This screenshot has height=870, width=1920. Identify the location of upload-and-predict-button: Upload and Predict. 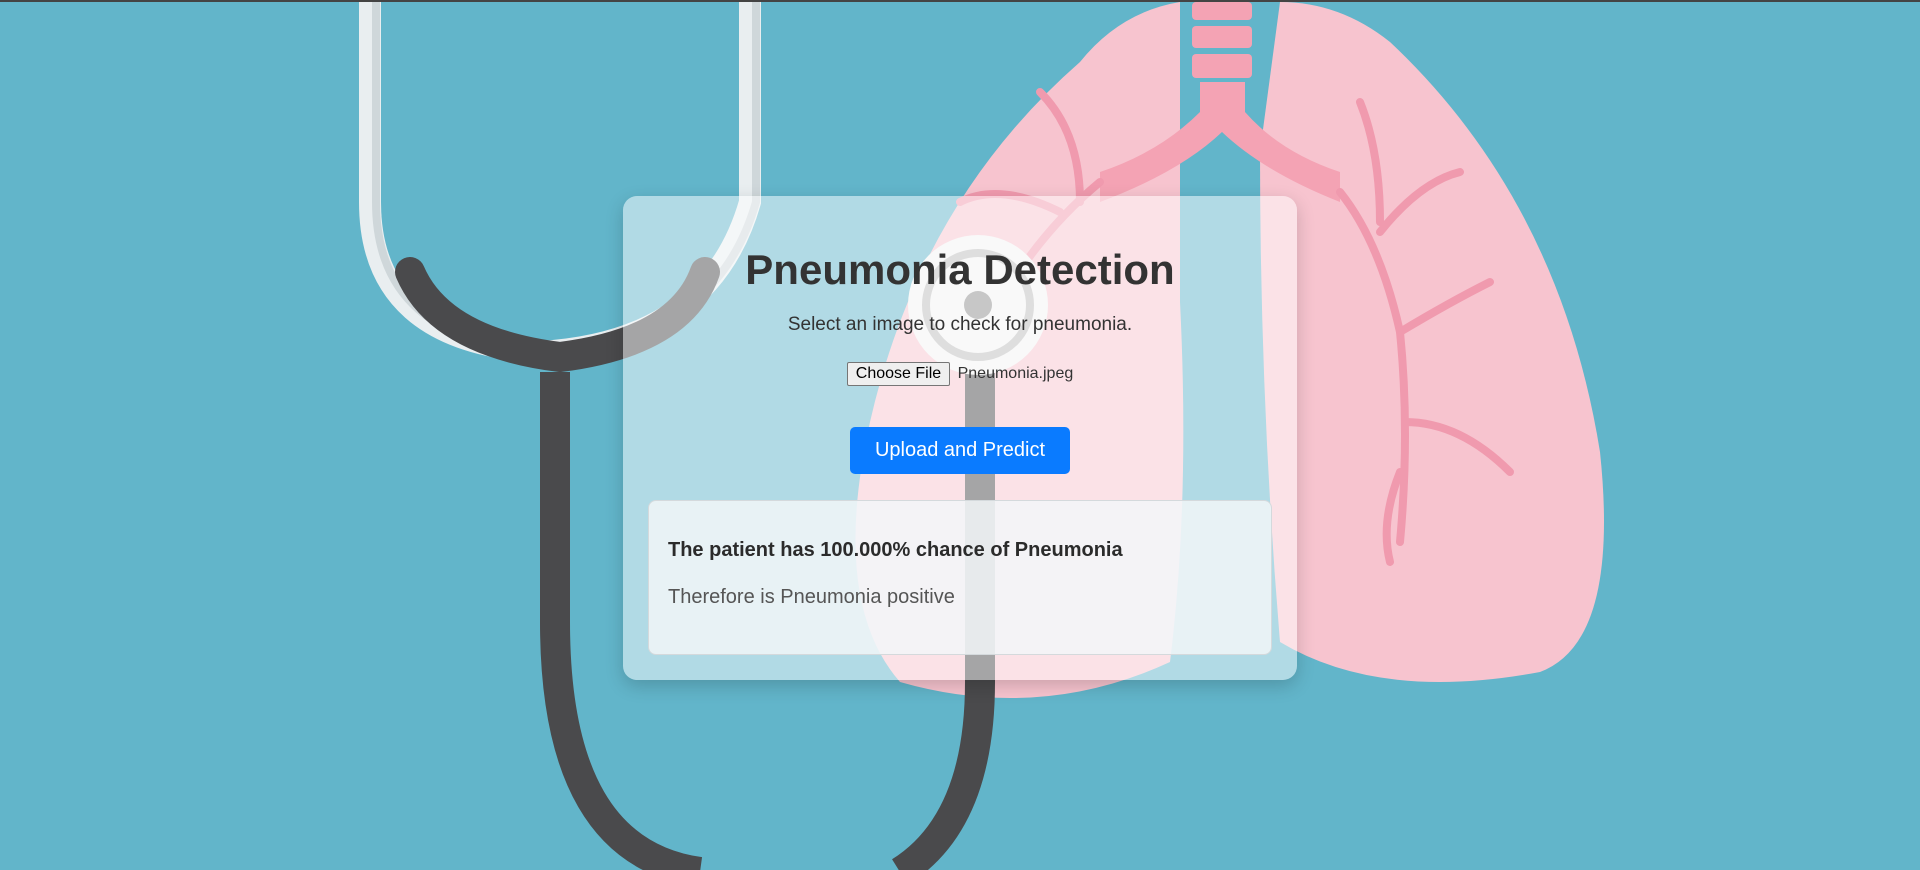
(960, 450).